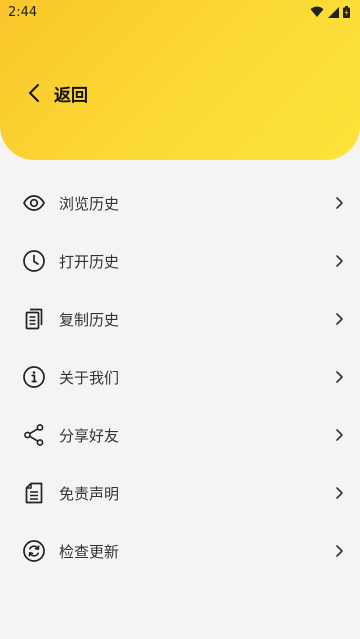  I want to click on signal-icon, so click(333, 12).